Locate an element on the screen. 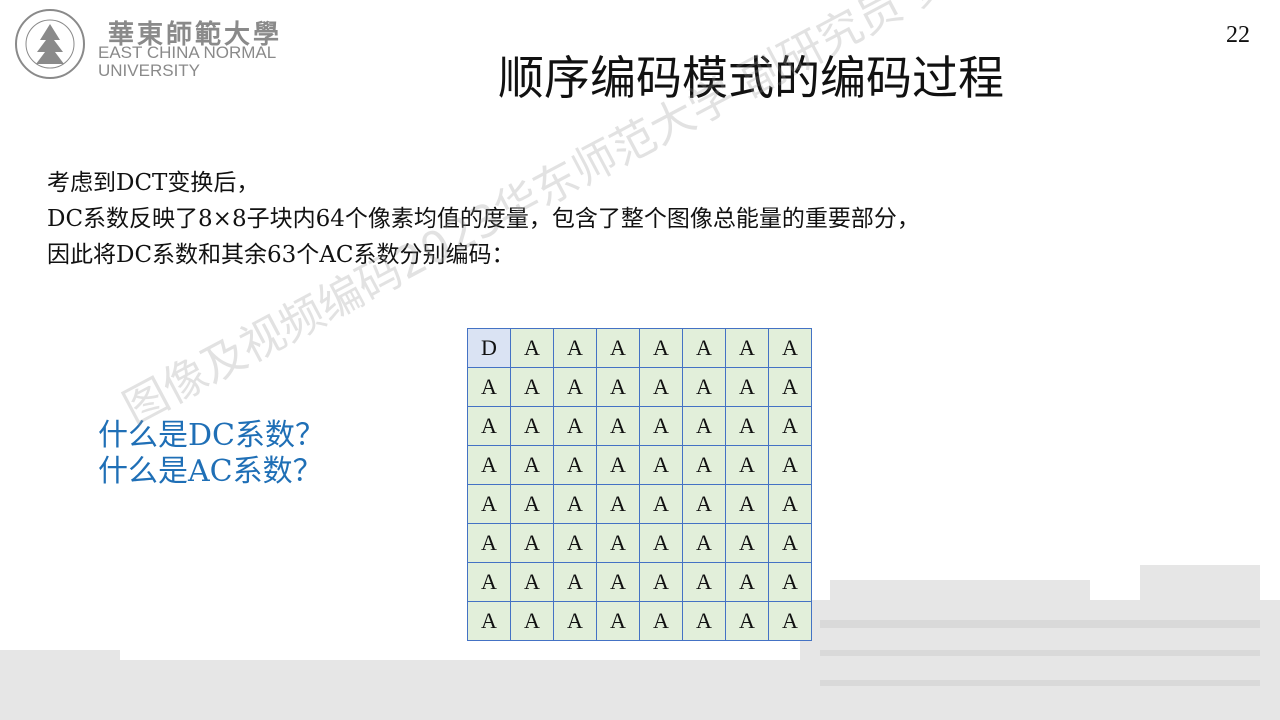 The image size is (1280, 720). questions: 什么是DC系数？ 什么是AC系数？ is located at coordinates (211, 454).